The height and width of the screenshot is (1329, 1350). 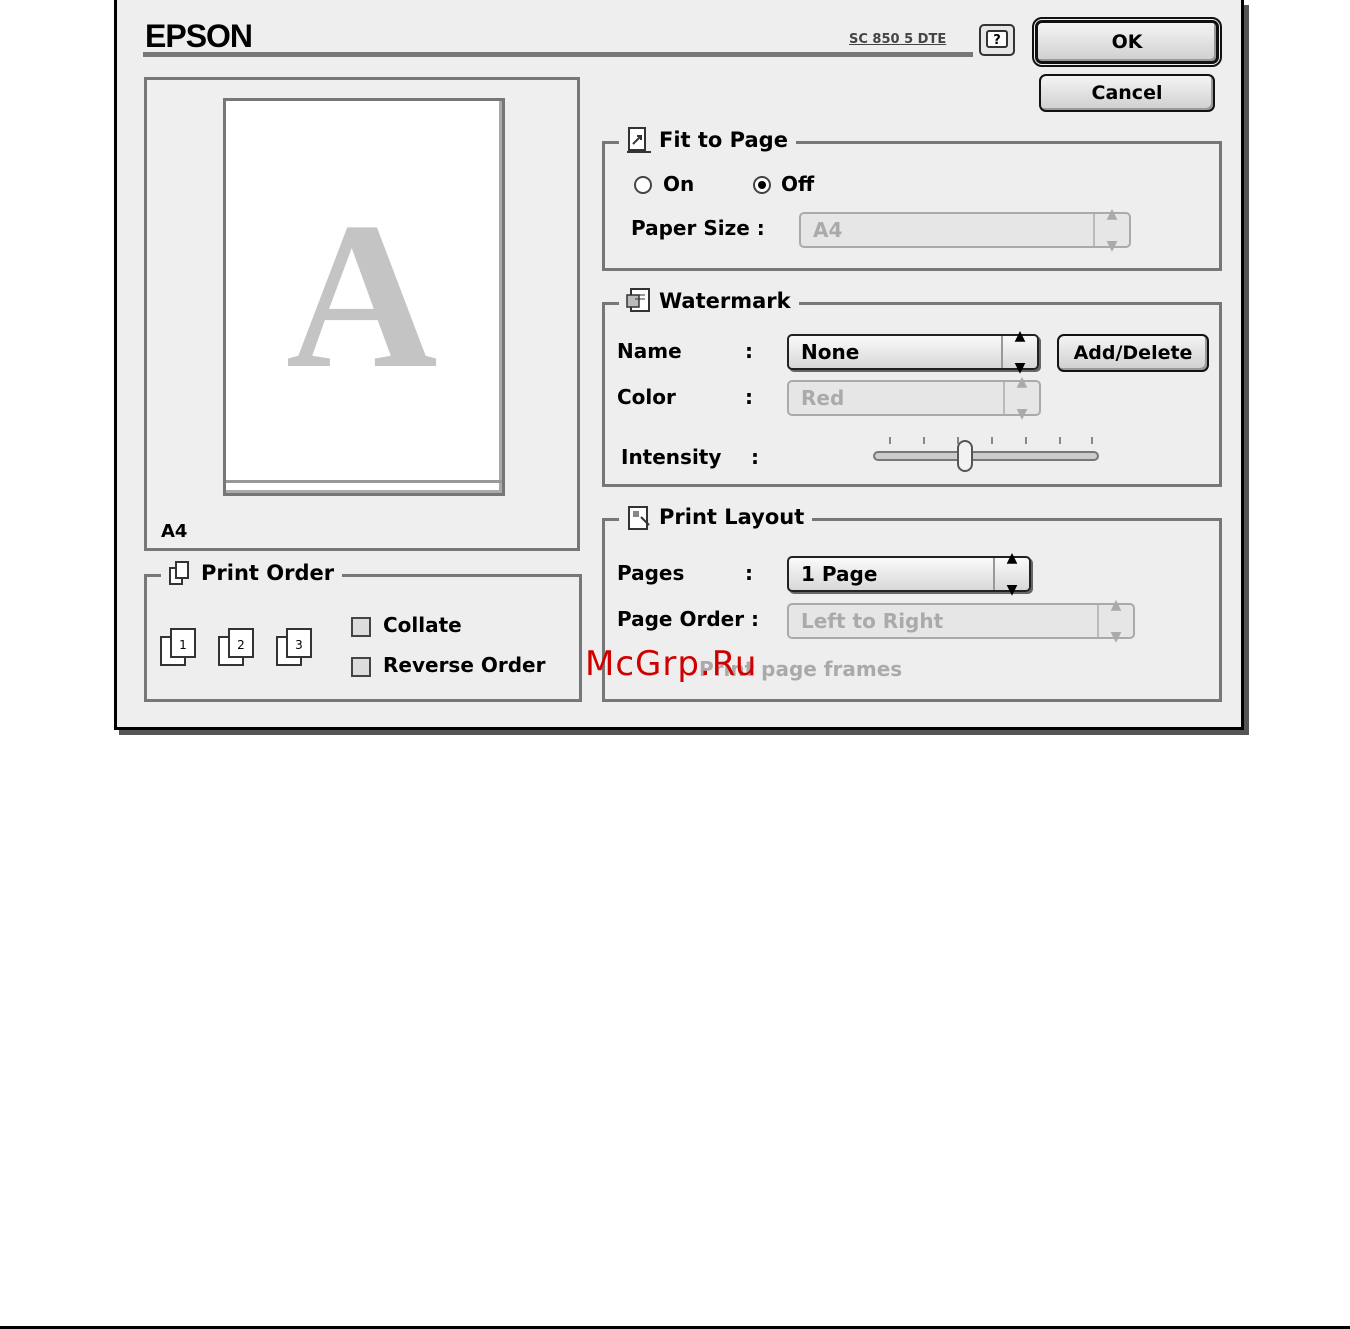 What do you see at coordinates (361, 667) in the screenshot?
I see `reverse-order-checkbox` at bounding box center [361, 667].